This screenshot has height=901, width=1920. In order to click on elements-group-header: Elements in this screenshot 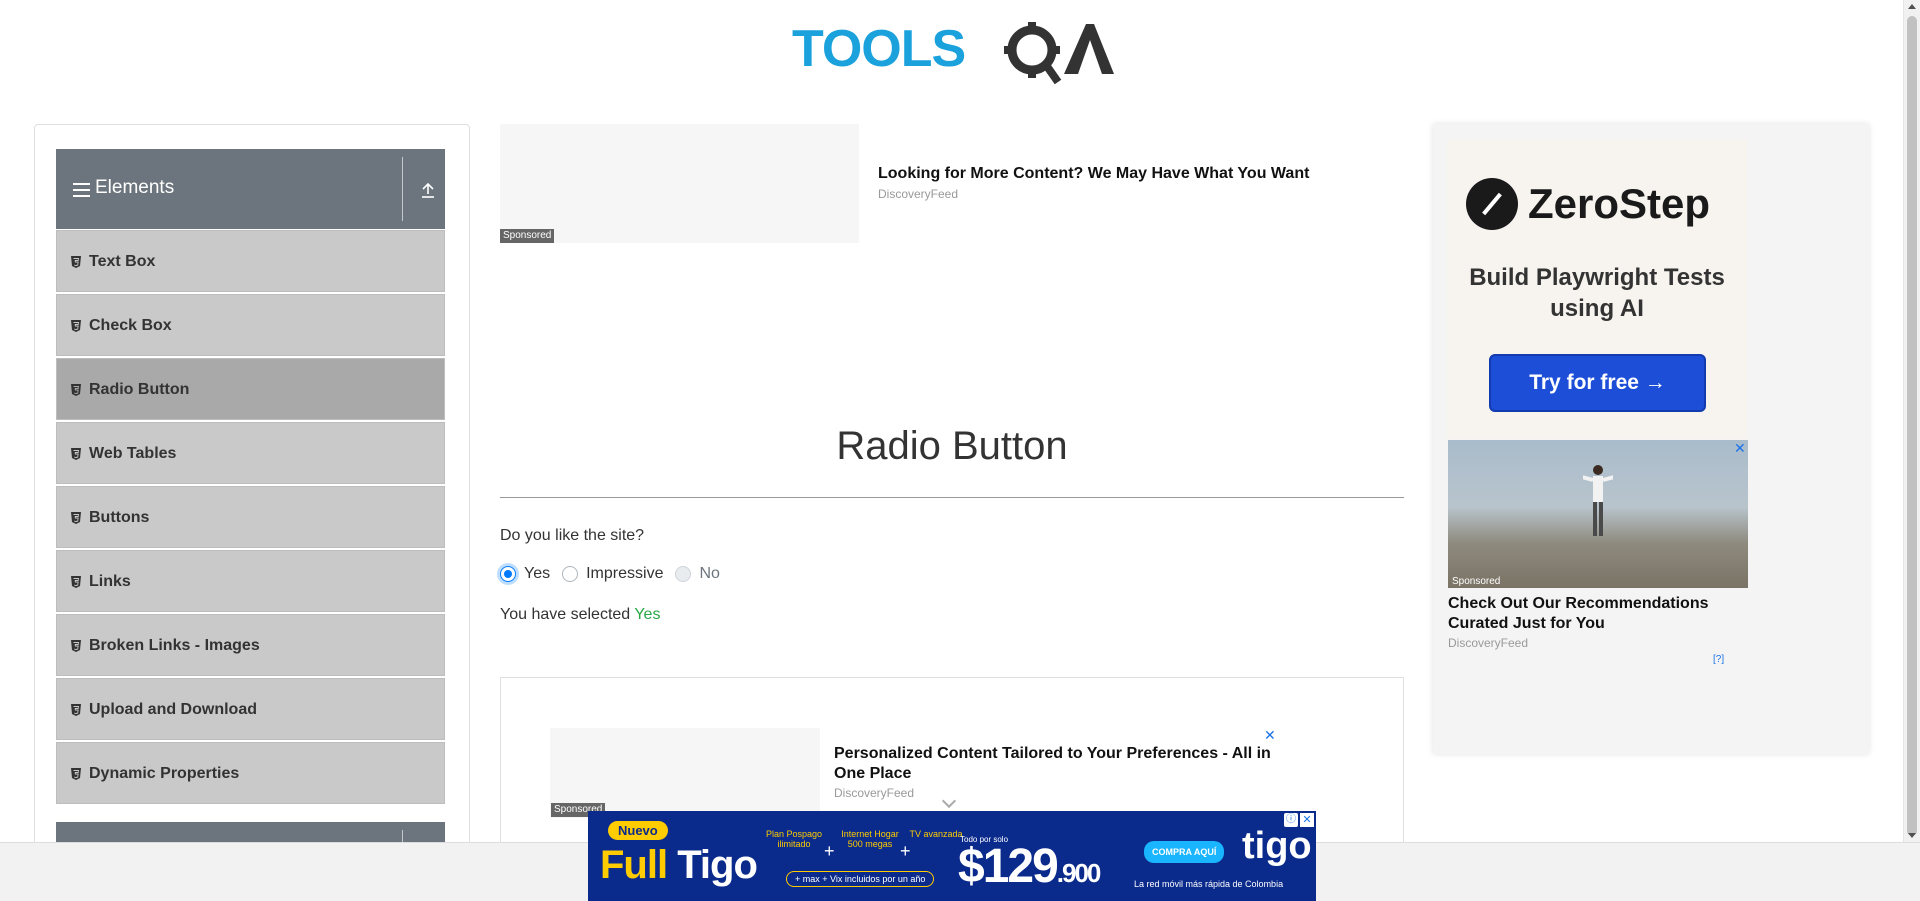, I will do `click(250, 189)`.